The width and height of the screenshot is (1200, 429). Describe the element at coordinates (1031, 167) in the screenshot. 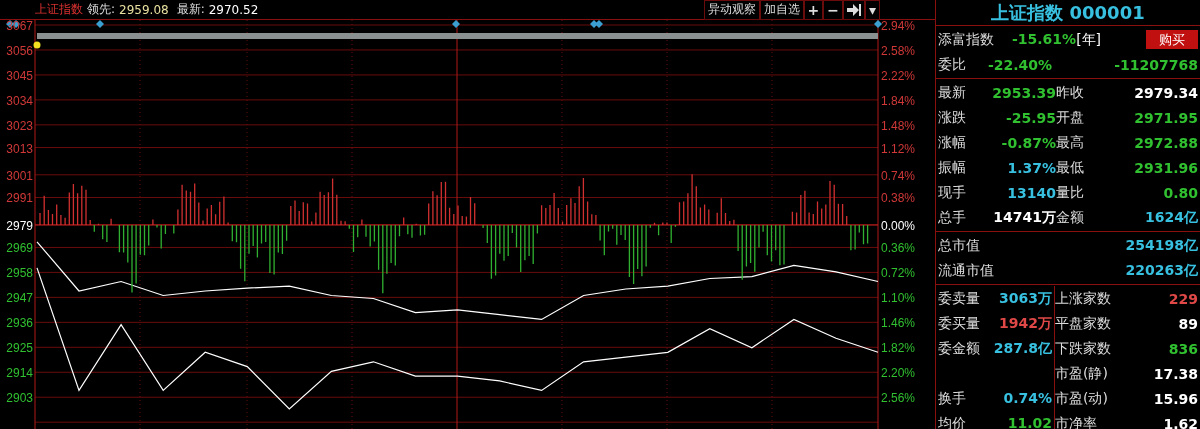

I see `field-value: 1.37%` at that location.